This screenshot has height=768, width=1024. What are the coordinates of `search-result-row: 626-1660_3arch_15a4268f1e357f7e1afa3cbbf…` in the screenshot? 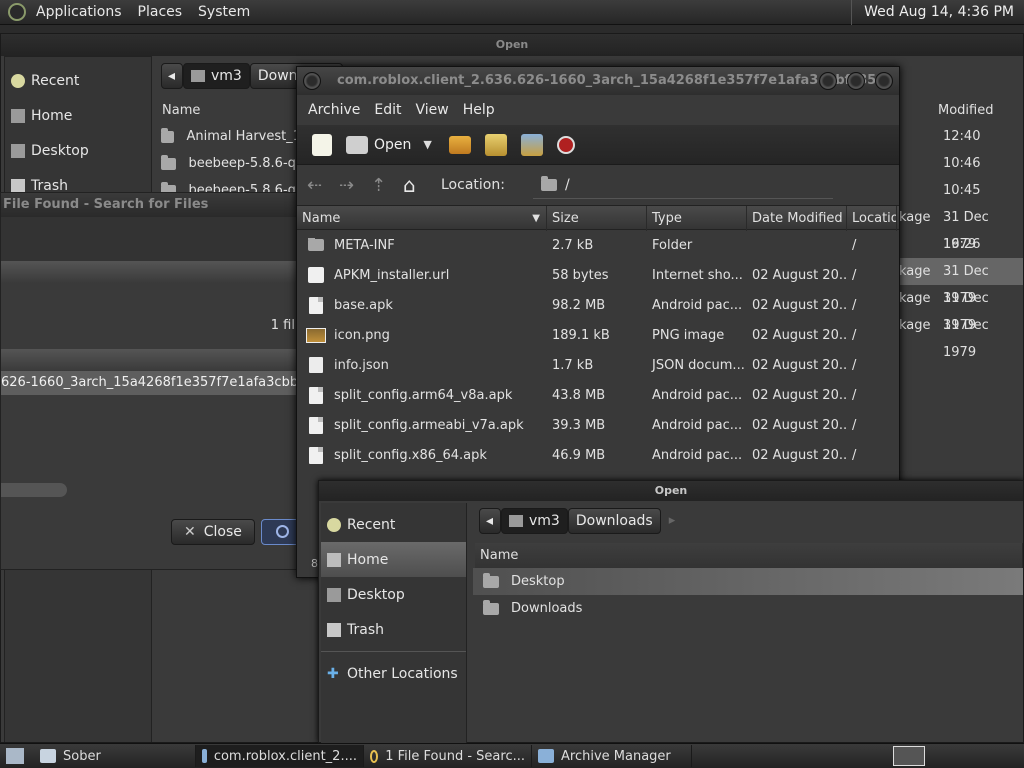 It's located at (150, 383).